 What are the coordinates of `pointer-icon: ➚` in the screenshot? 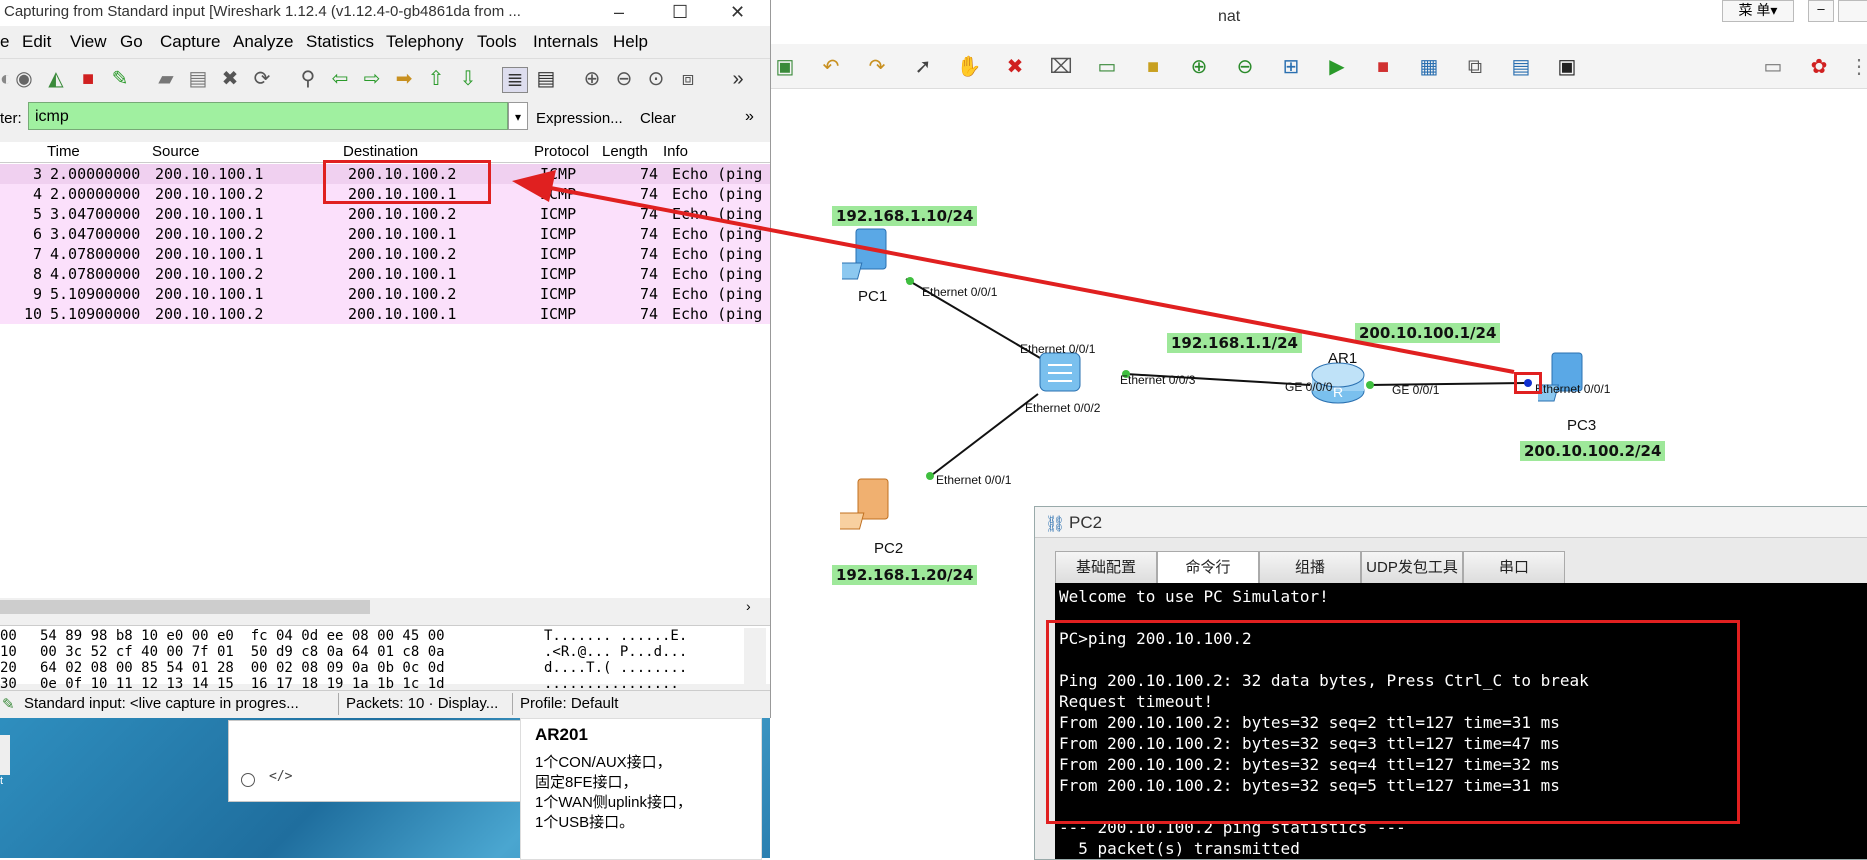 It's located at (923, 67).